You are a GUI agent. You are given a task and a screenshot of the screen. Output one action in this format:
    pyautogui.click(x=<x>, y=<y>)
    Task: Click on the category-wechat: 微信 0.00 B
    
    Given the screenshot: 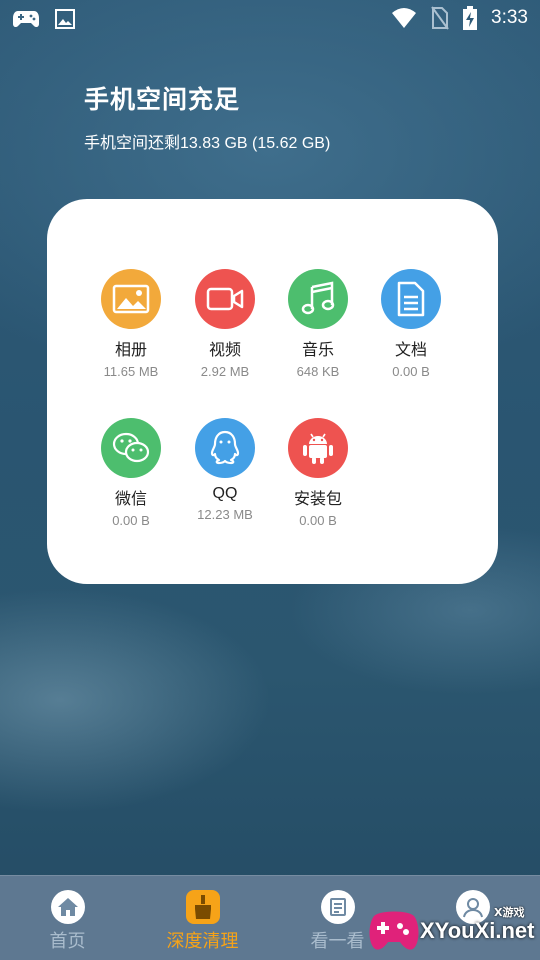 What is the action you would take?
    pyautogui.click(x=131, y=473)
    